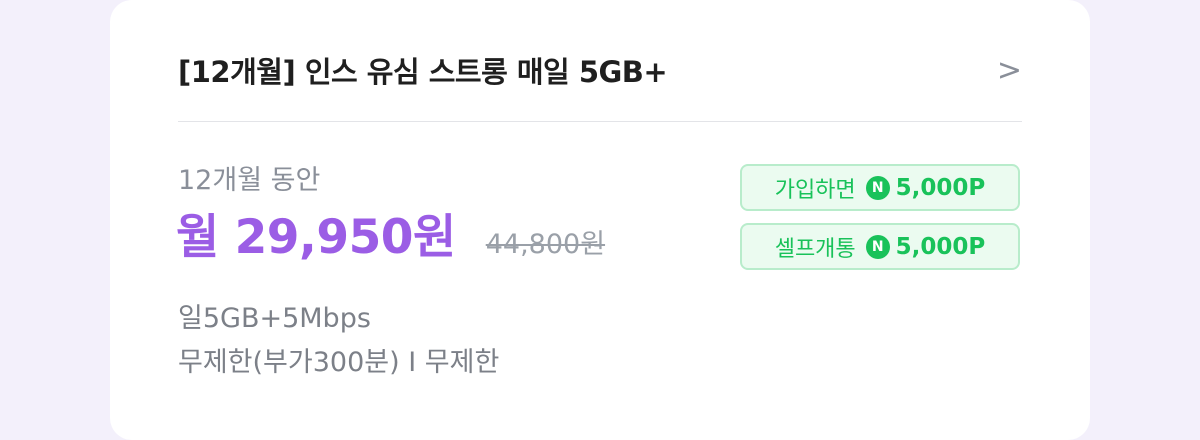 Image resolution: width=1200 pixels, height=440 pixels. Describe the element at coordinates (274, 318) in the screenshot. I see `plan-data-allowance: 일5GB+5Mbps` at that location.